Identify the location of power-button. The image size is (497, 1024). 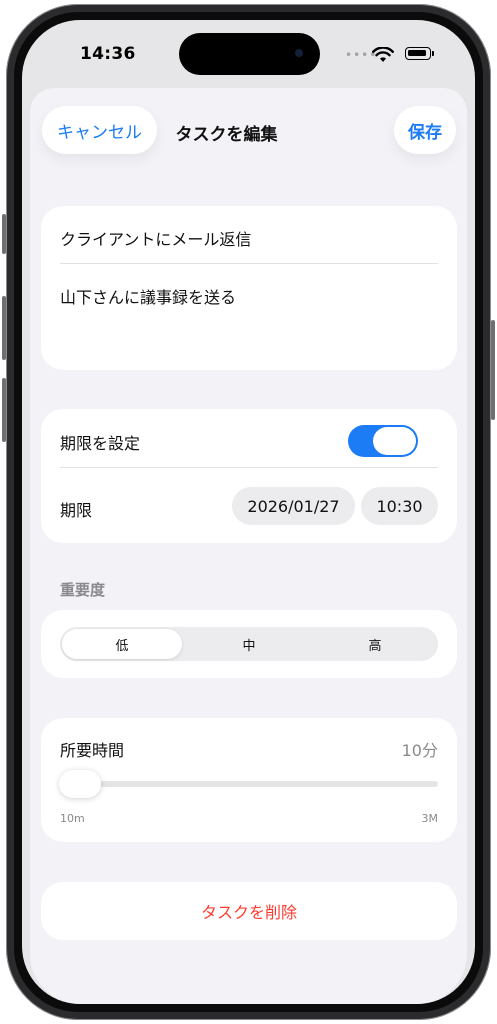
(493, 370).